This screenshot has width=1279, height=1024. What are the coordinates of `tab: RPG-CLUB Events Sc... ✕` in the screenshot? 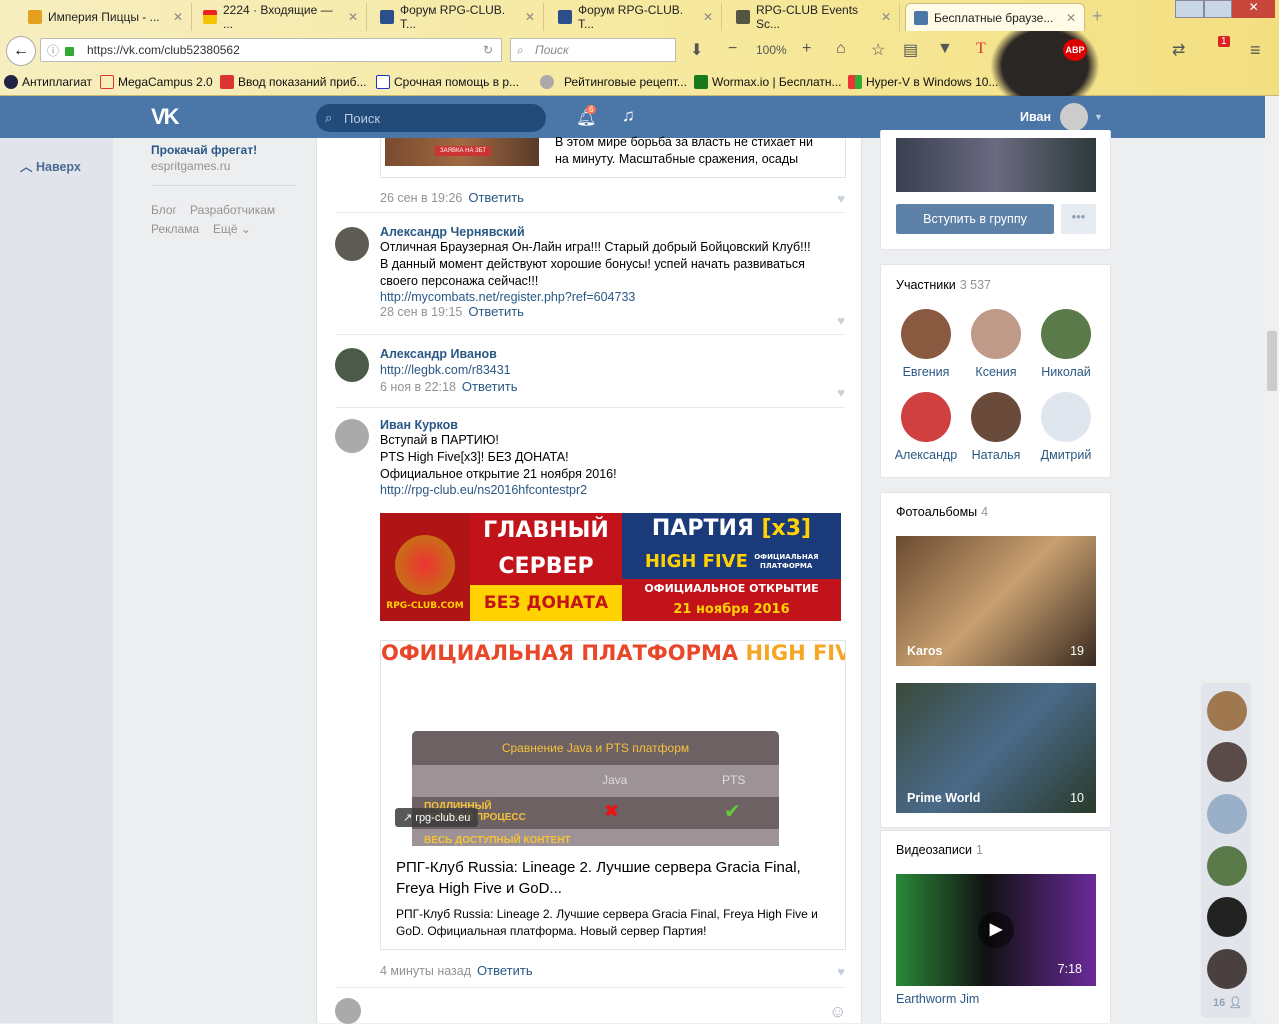 It's located at (814, 17).